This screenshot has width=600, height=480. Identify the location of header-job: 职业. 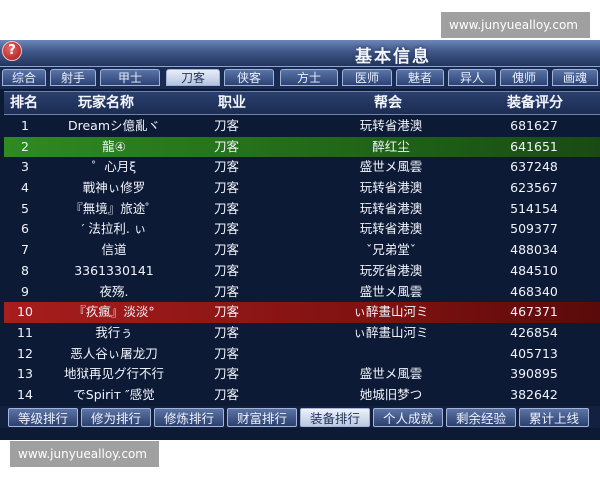
(232, 103).